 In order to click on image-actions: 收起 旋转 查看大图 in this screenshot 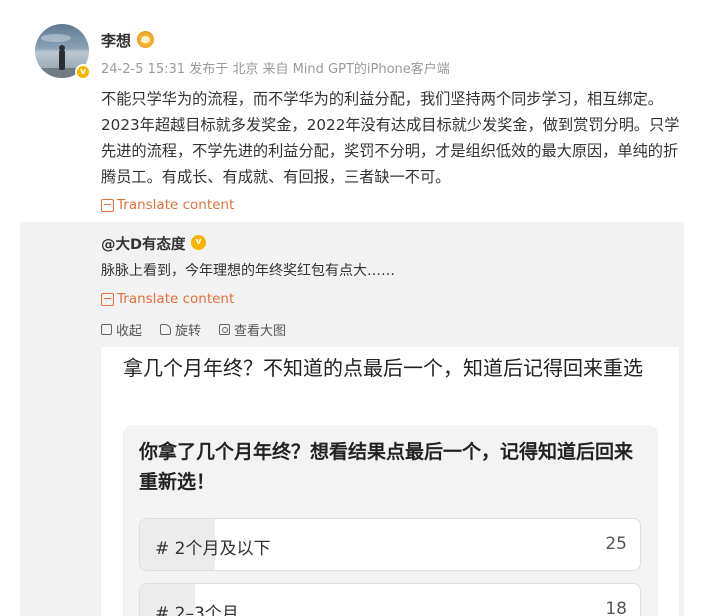, I will do `click(193, 329)`.